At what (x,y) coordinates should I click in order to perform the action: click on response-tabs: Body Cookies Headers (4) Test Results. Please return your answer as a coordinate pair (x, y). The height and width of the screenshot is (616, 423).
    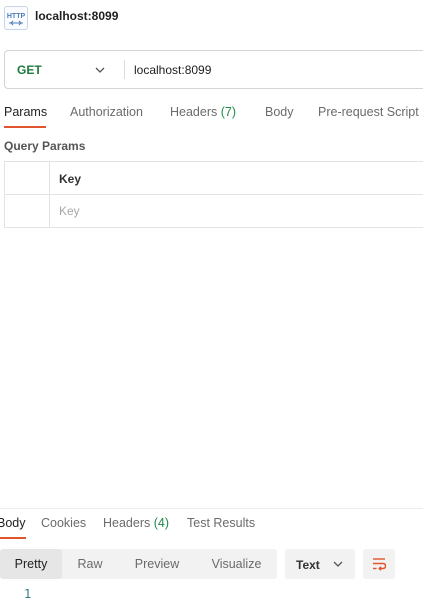
    Looking at the image, I should click on (211, 525).